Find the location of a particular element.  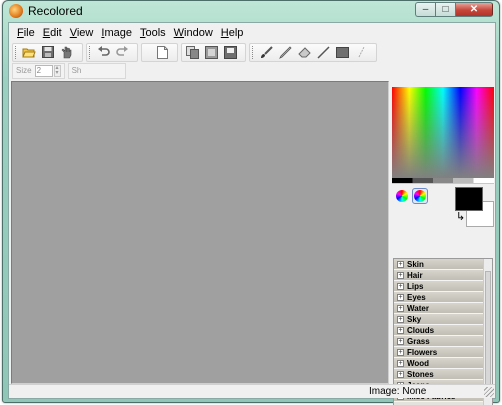

color-wheel-icon is located at coordinates (402, 196).